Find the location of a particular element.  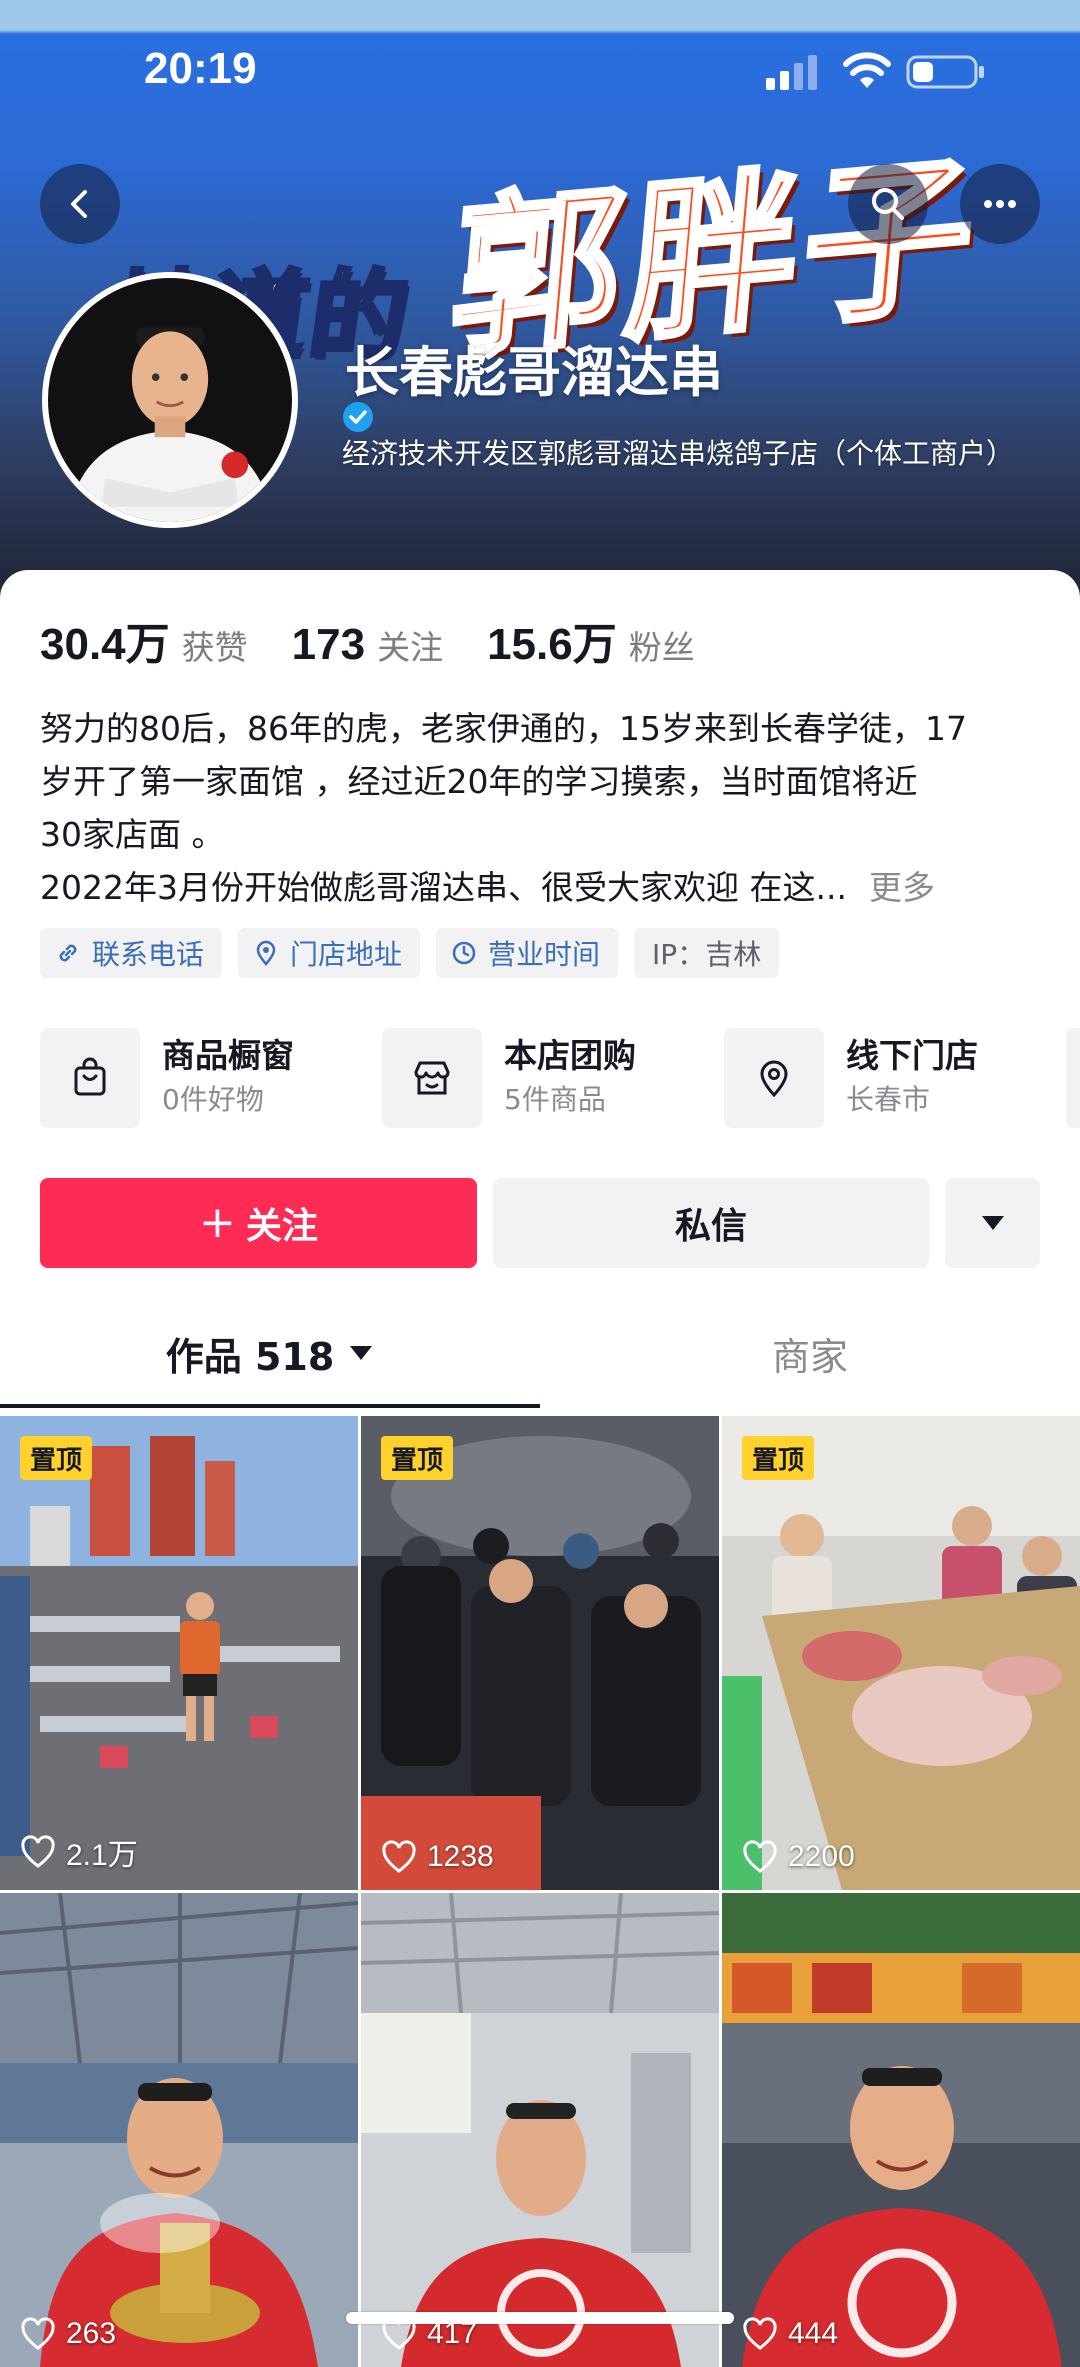

back-button is located at coordinates (80, 204).